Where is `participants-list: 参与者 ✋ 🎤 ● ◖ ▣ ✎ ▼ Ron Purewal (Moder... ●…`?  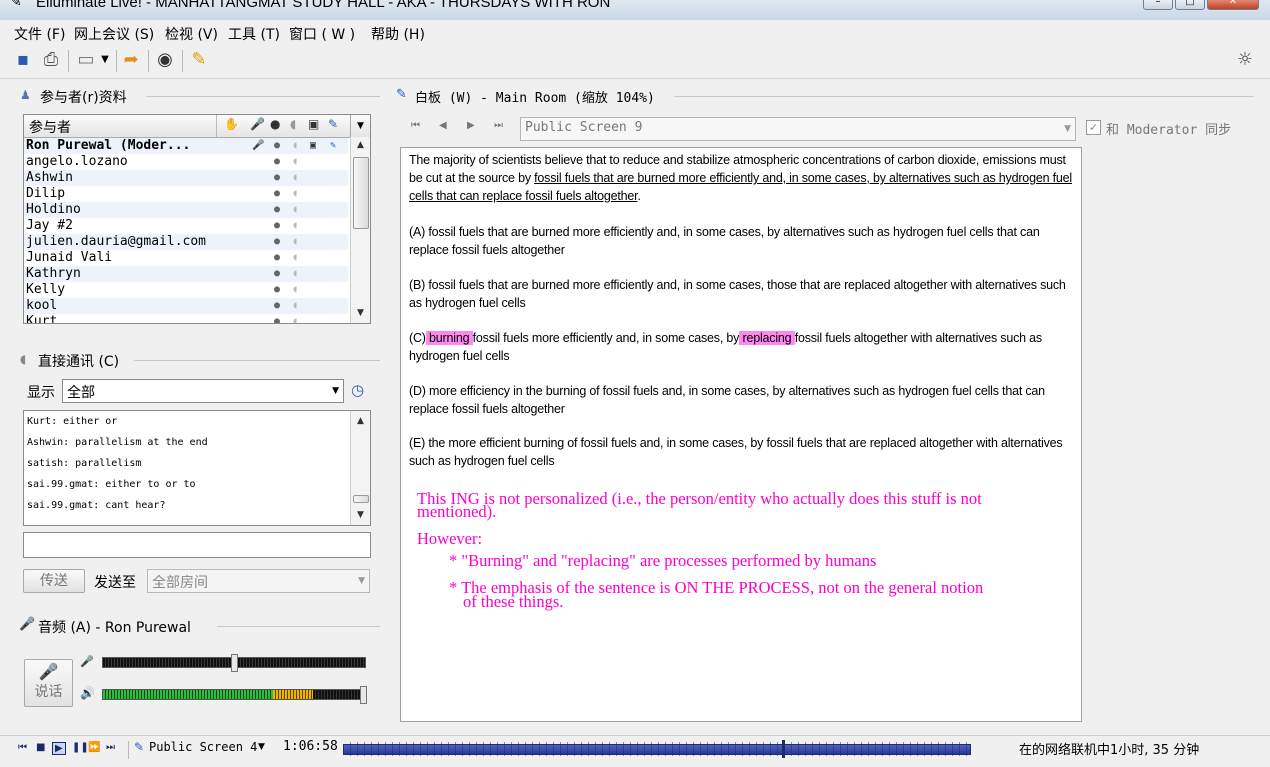
participants-list: 参与者 ✋ 🎤 ● ◖ ▣ ✎ ▼ Ron Purewal (Moder... ●… is located at coordinates (197, 219).